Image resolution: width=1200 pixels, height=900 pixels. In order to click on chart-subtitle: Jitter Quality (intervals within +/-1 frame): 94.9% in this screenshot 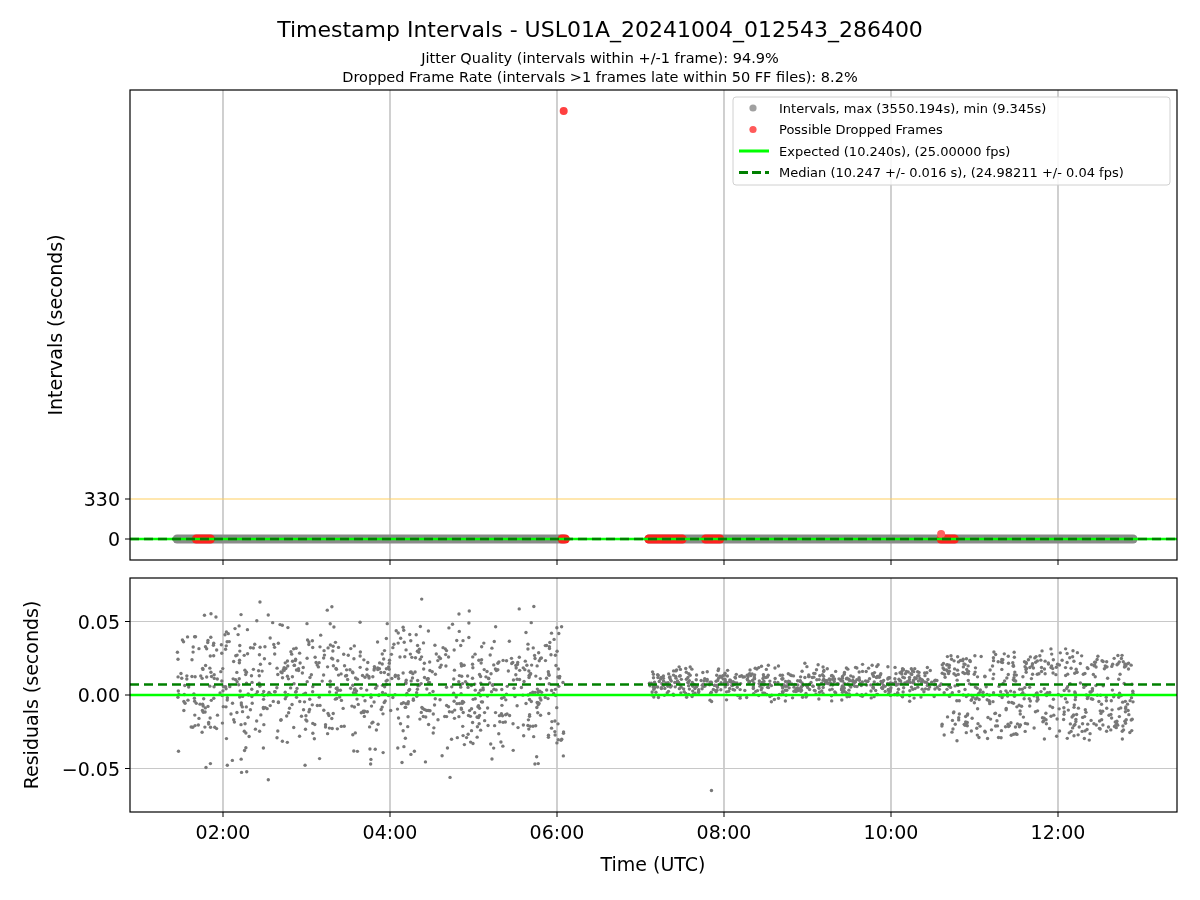, I will do `click(600, 58)`.